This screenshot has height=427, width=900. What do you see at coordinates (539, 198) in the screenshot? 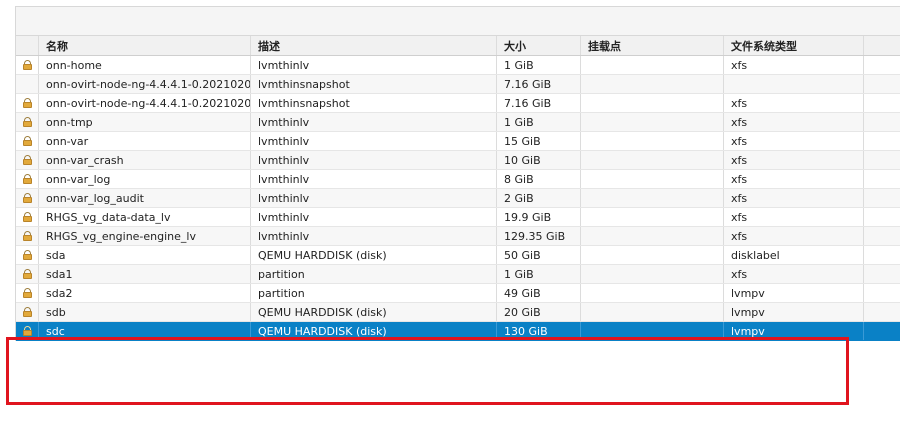
I see `row-size: 2 GiB` at bounding box center [539, 198].